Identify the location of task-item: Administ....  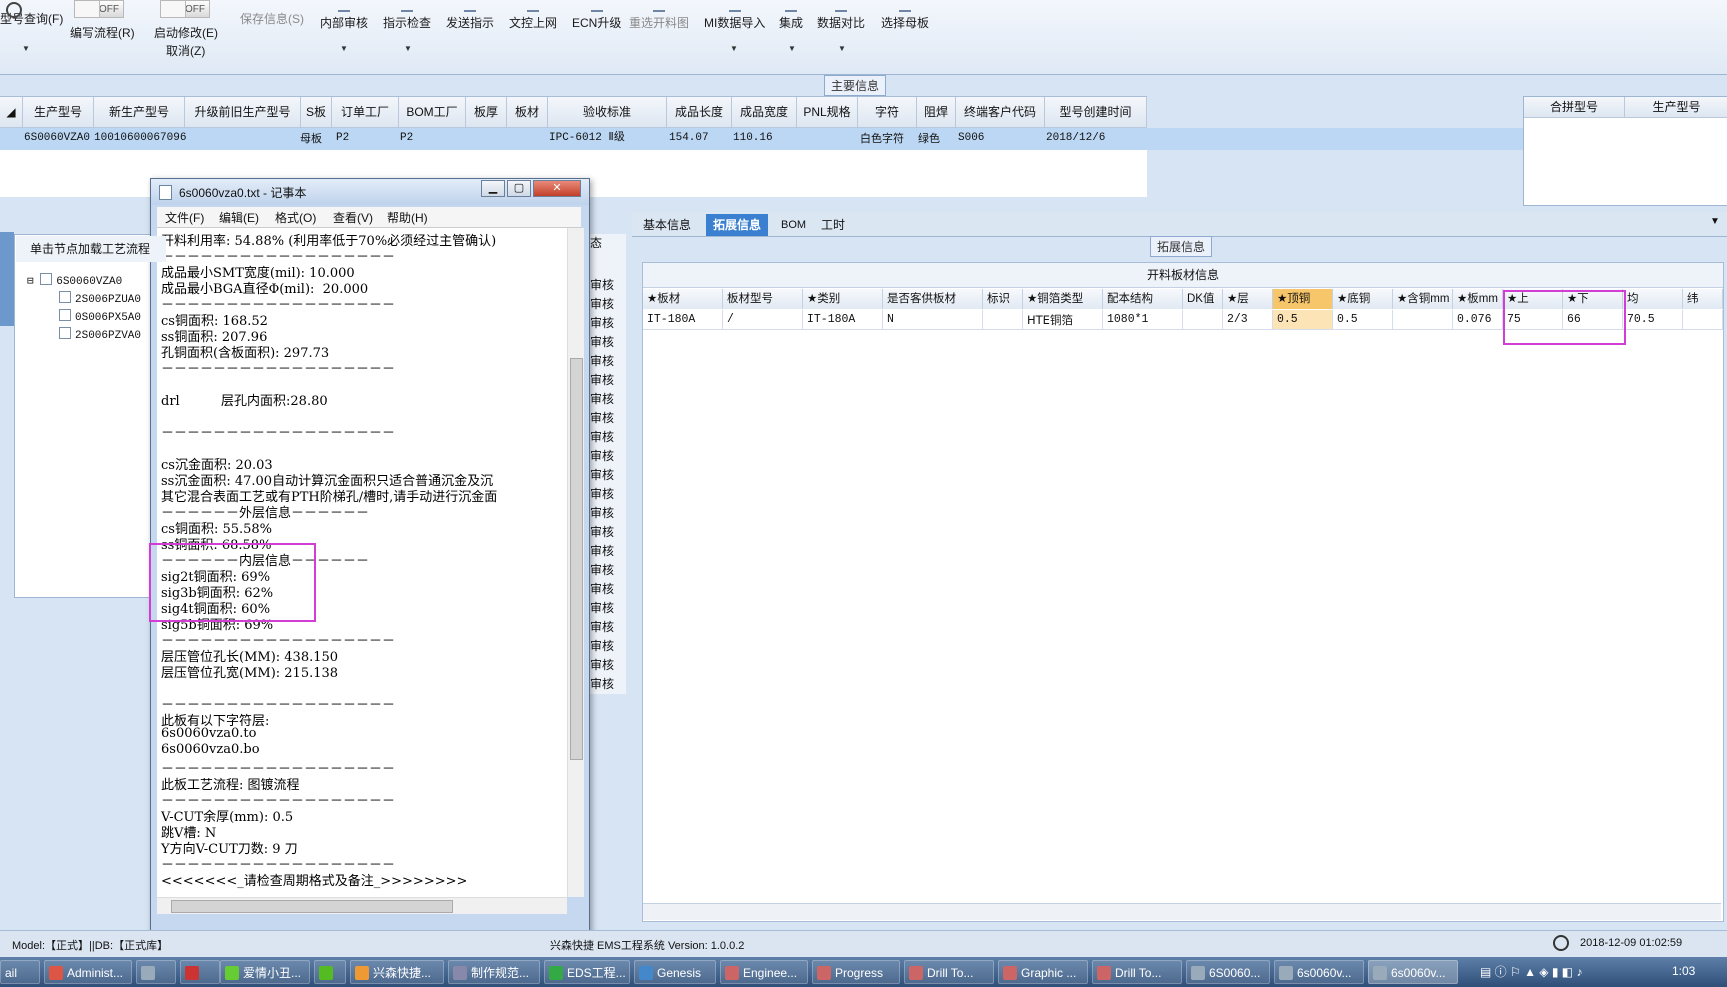
(88, 972).